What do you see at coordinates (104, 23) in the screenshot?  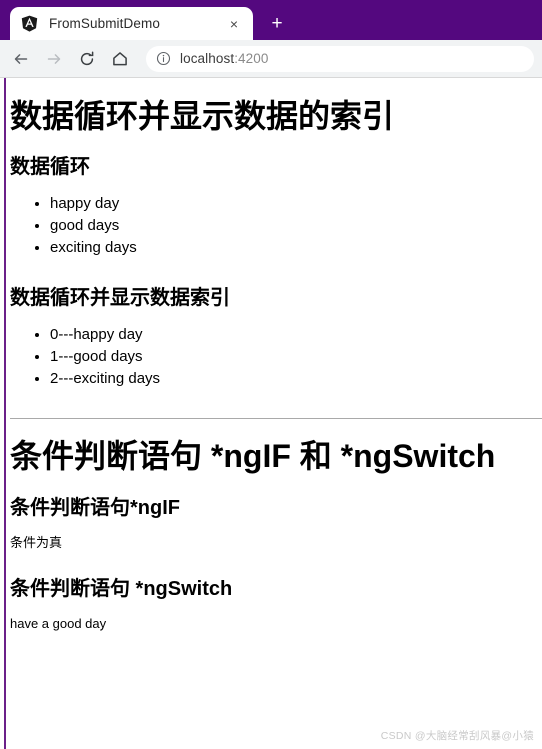 I see `tab-title: FromSubmitDemo` at bounding box center [104, 23].